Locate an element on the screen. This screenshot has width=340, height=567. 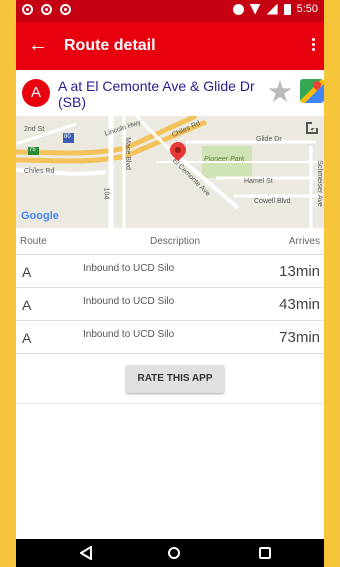
google-attribution: Google is located at coordinates (40, 216).